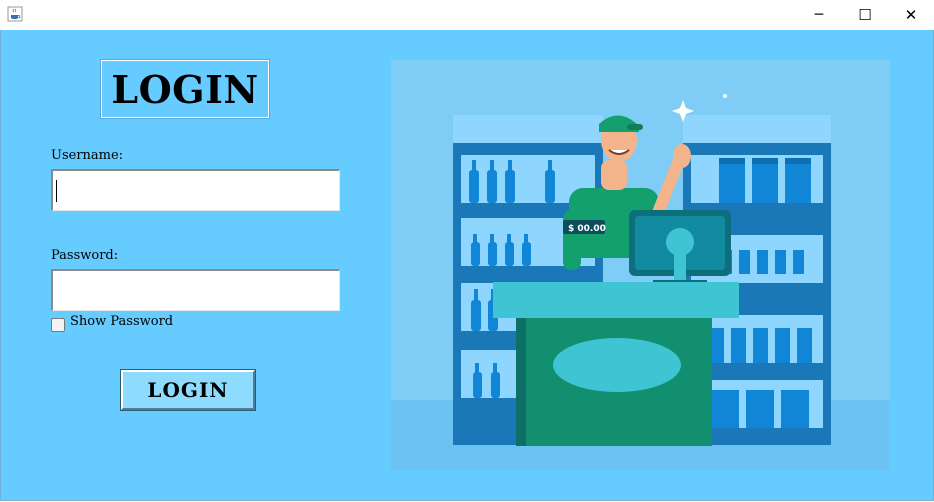 The width and height of the screenshot is (934, 502). I want to click on show-password-checkbox, so click(58, 325).